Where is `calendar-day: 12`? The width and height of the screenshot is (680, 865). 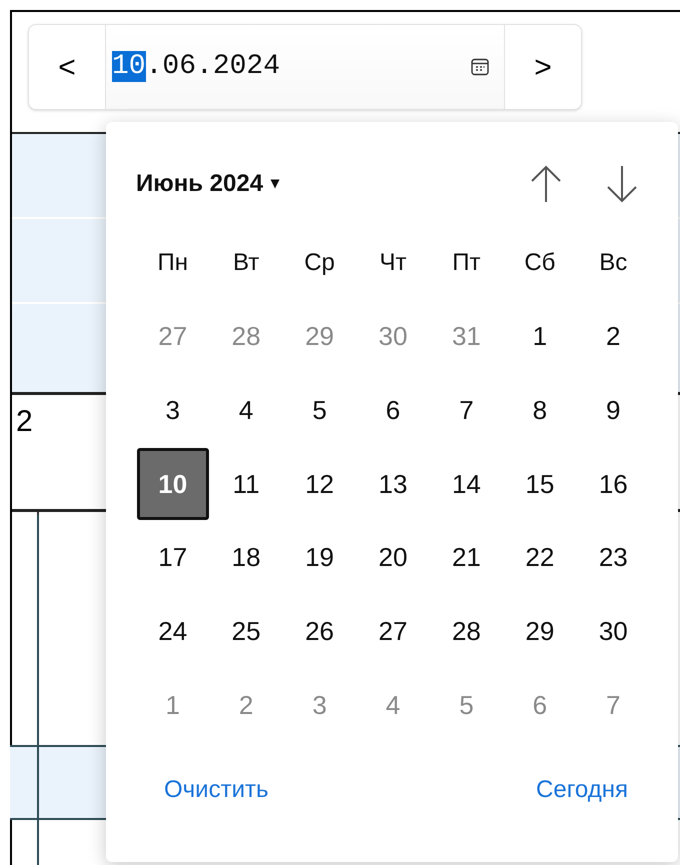
calendar-day: 12 is located at coordinates (320, 484).